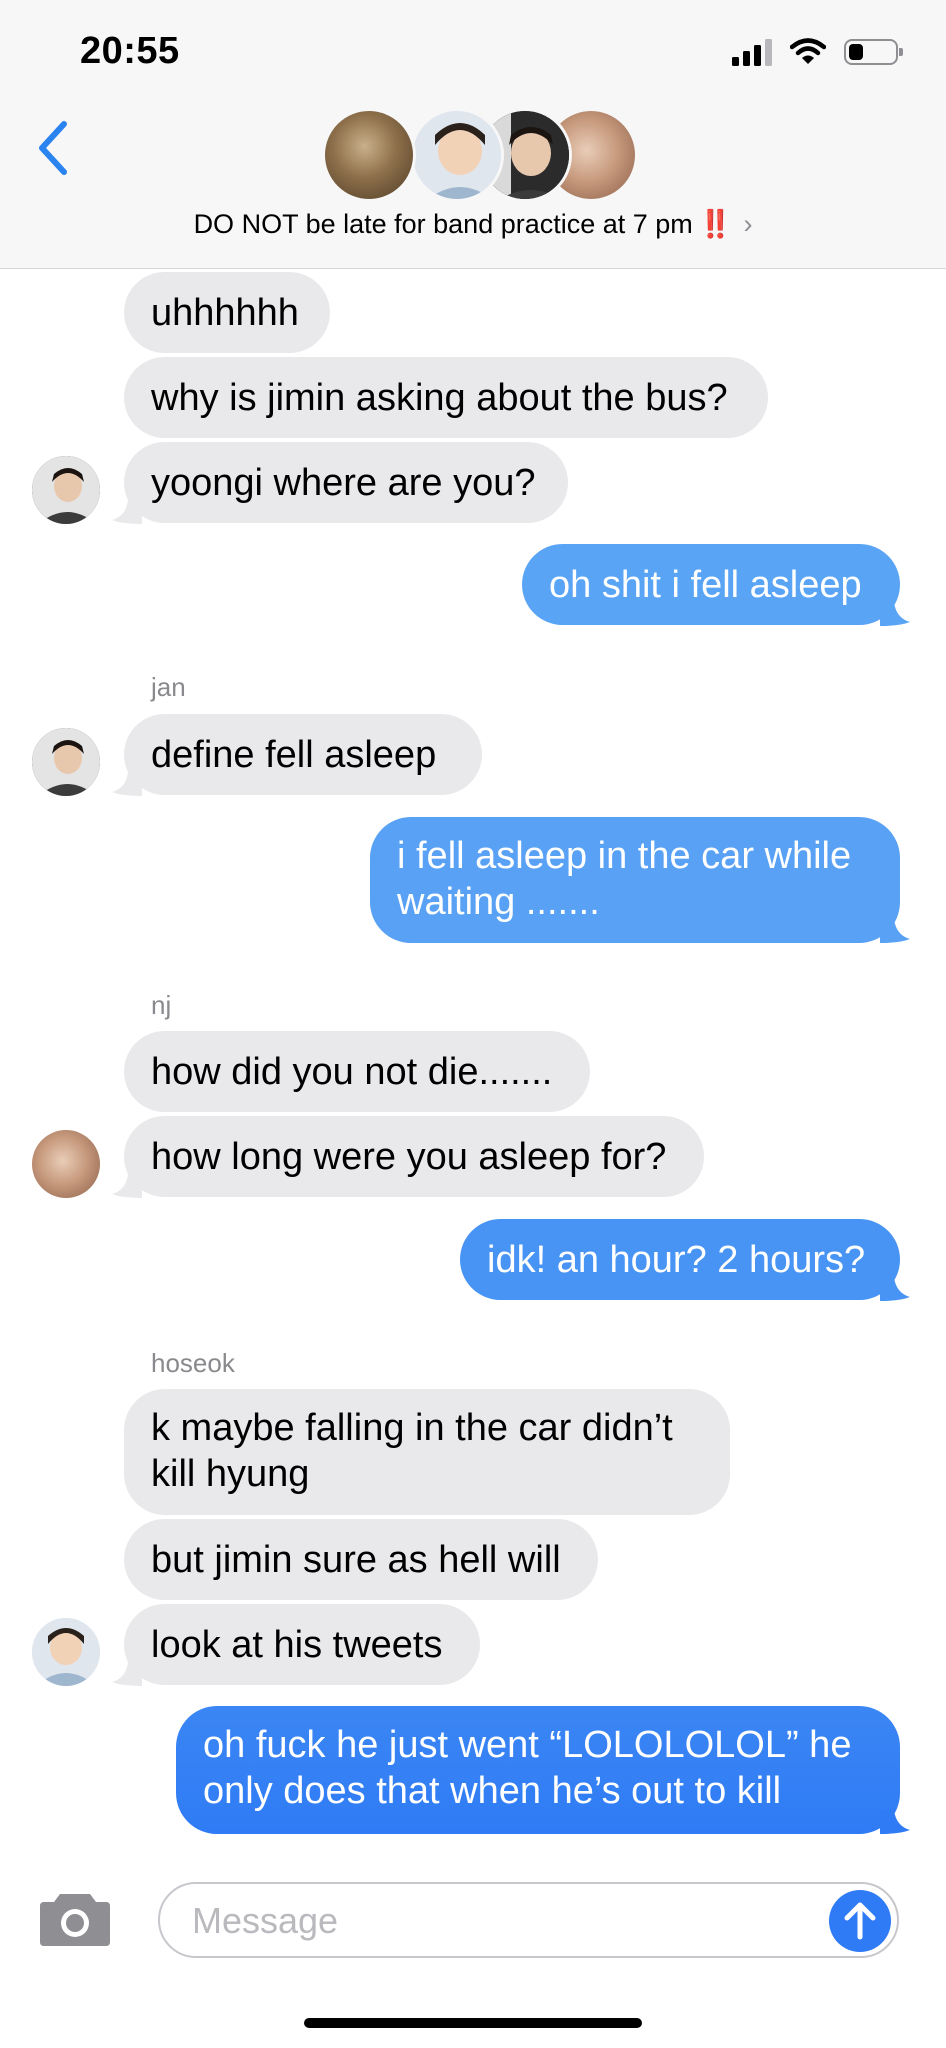 The image size is (946, 2048). What do you see at coordinates (193, 1363) in the screenshot?
I see `sender-name: hoseok` at bounding box center [193, 1363].